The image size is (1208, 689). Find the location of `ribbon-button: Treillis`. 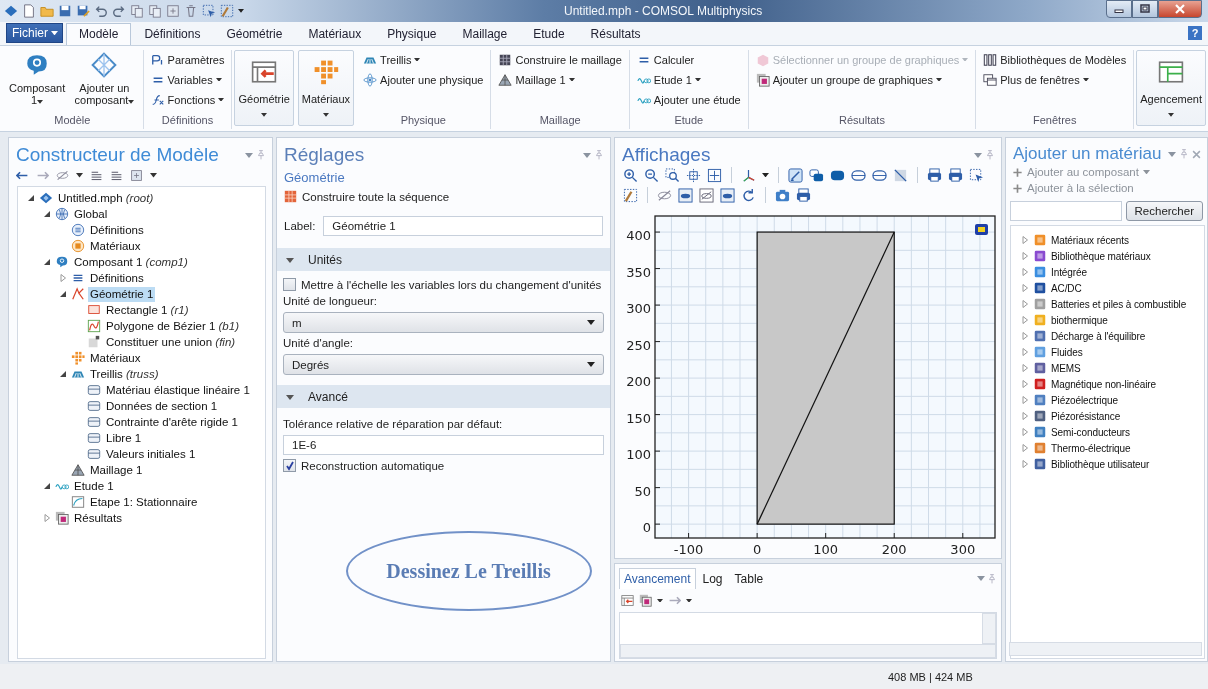

ribbon-button: Treillis is located at coordinates (423, 59).